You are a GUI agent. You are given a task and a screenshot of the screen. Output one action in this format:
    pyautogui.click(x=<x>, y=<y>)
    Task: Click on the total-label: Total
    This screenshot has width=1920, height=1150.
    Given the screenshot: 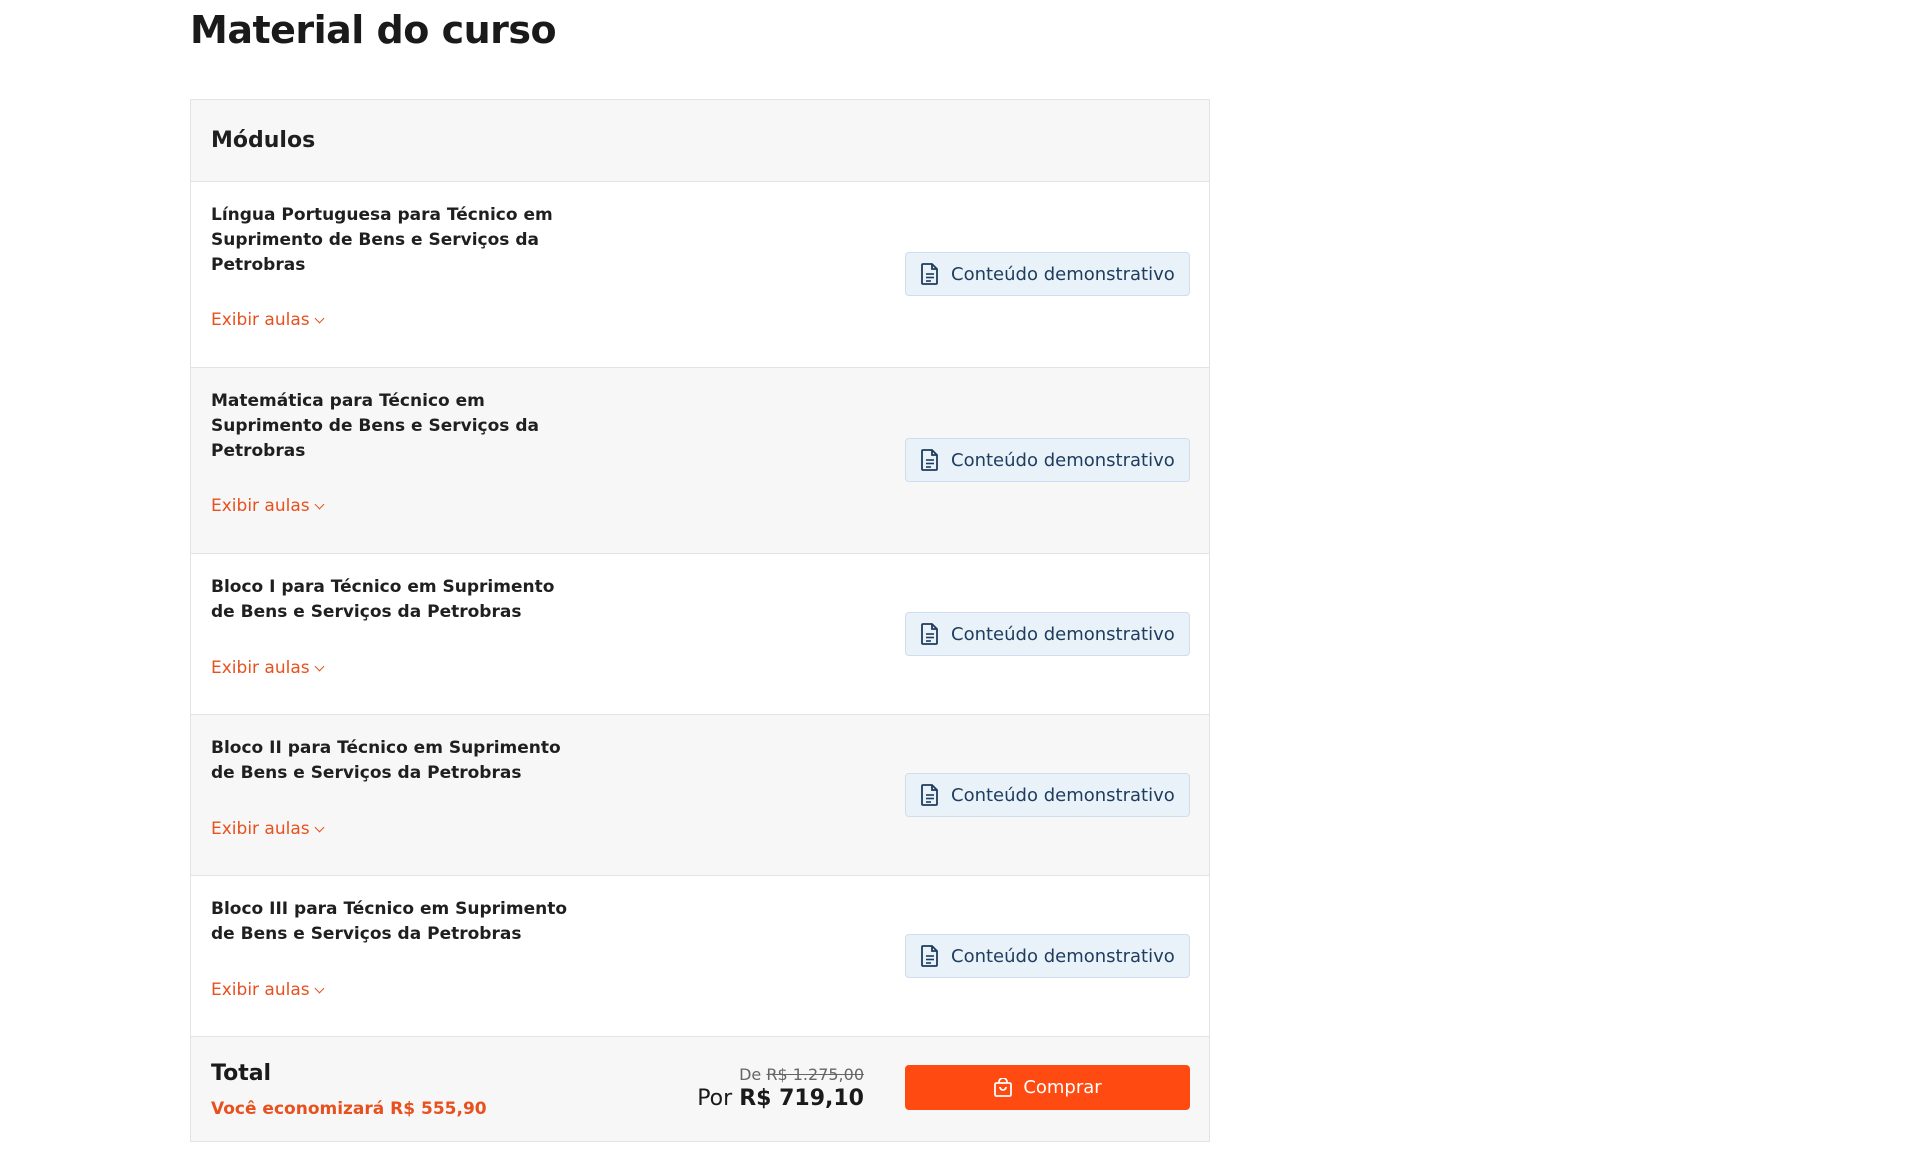 What is the action you would take?
    pyautogui.click(x=241, y=1073)
    